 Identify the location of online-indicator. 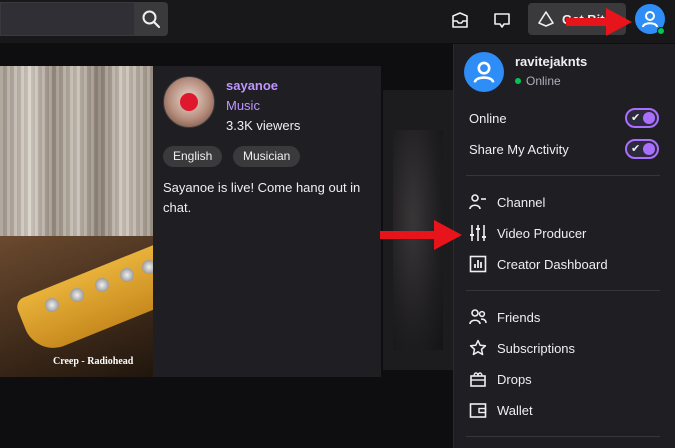
(661, 31).